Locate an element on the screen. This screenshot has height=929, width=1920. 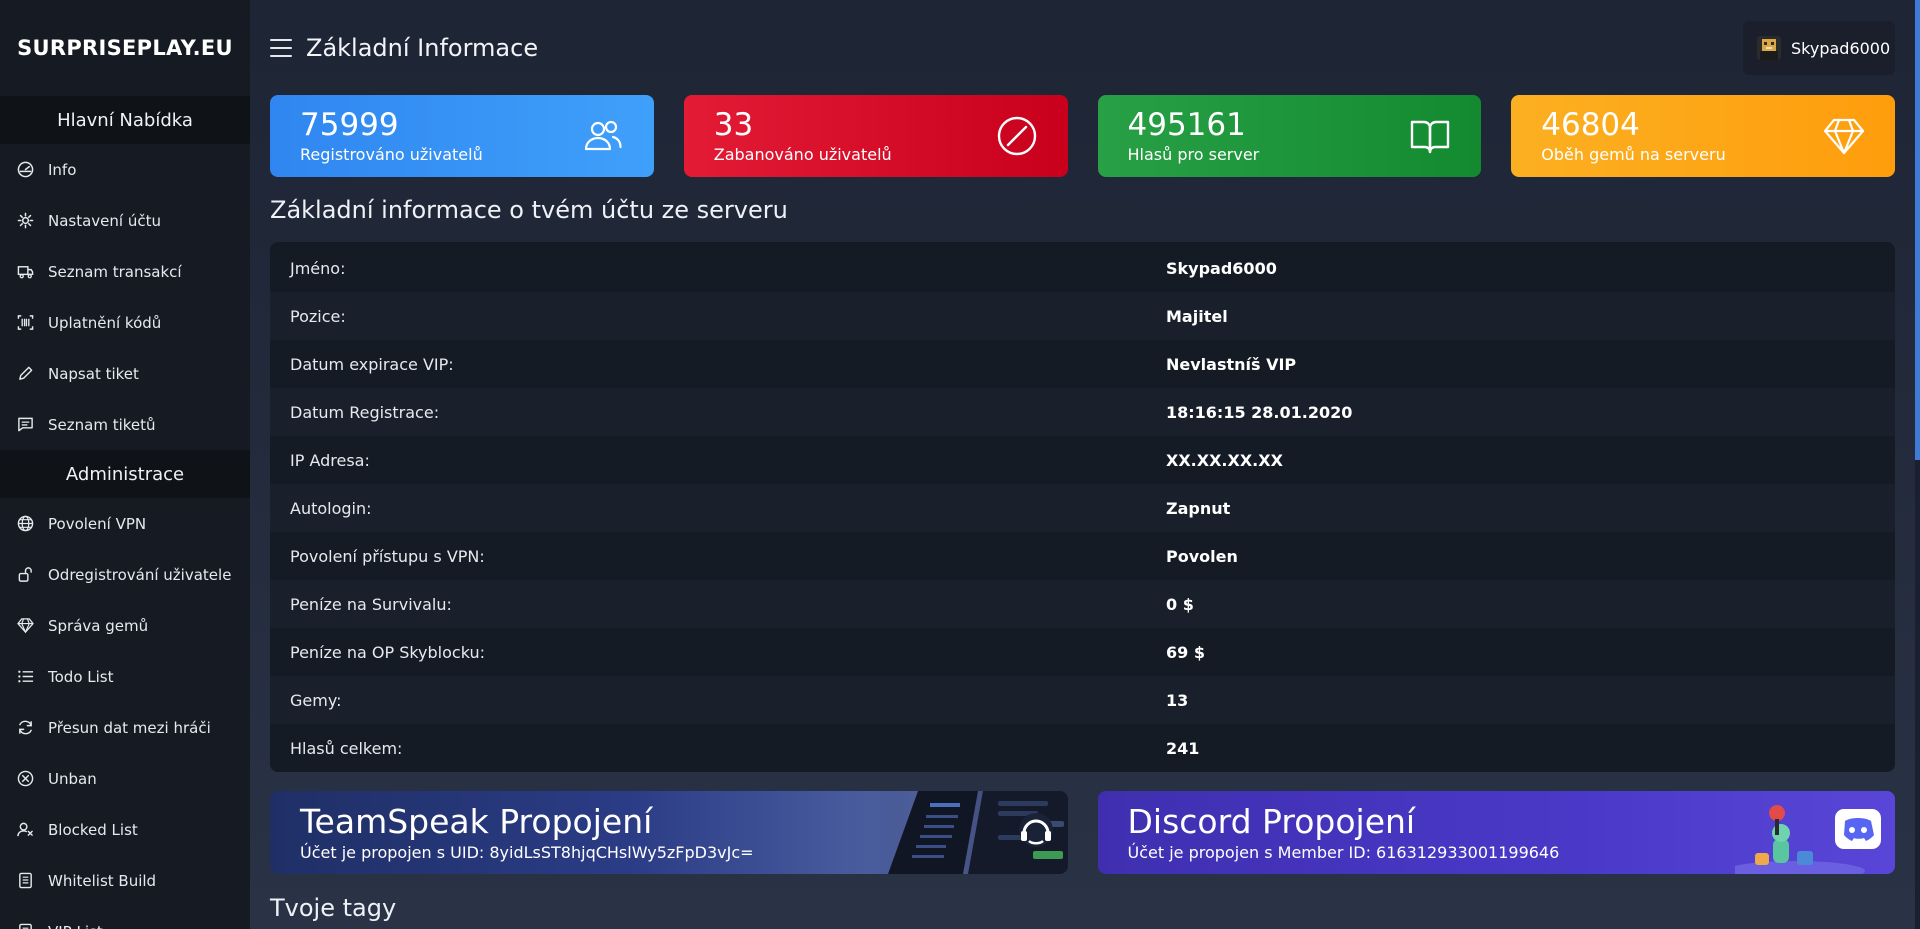
user-name: Skypad6000 is located at coordinates (1841, 48).